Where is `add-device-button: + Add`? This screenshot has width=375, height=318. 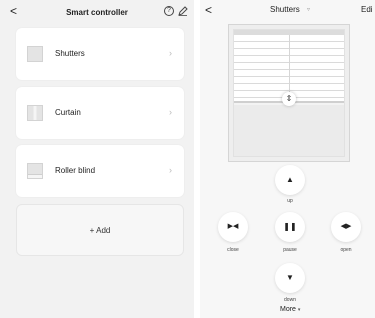 add-device-button: + Add is located at coordinates (100, 230).